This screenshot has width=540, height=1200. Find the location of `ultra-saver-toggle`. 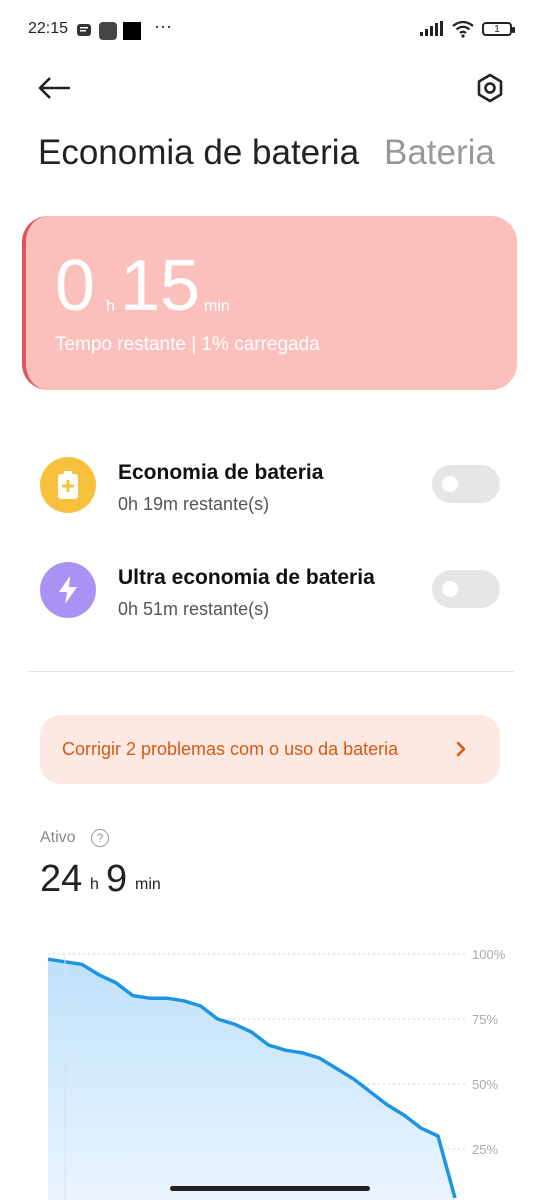

ultra-saver-toggle is located at coordinates (466, 589).